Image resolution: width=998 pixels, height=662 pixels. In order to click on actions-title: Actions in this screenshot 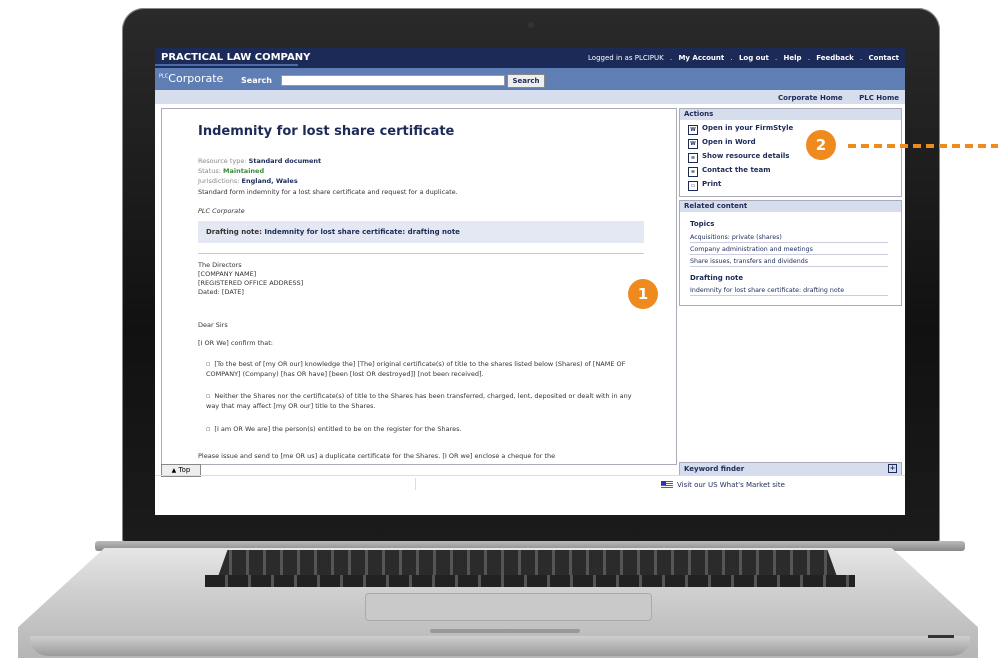, I will do `click(790, 114)`.